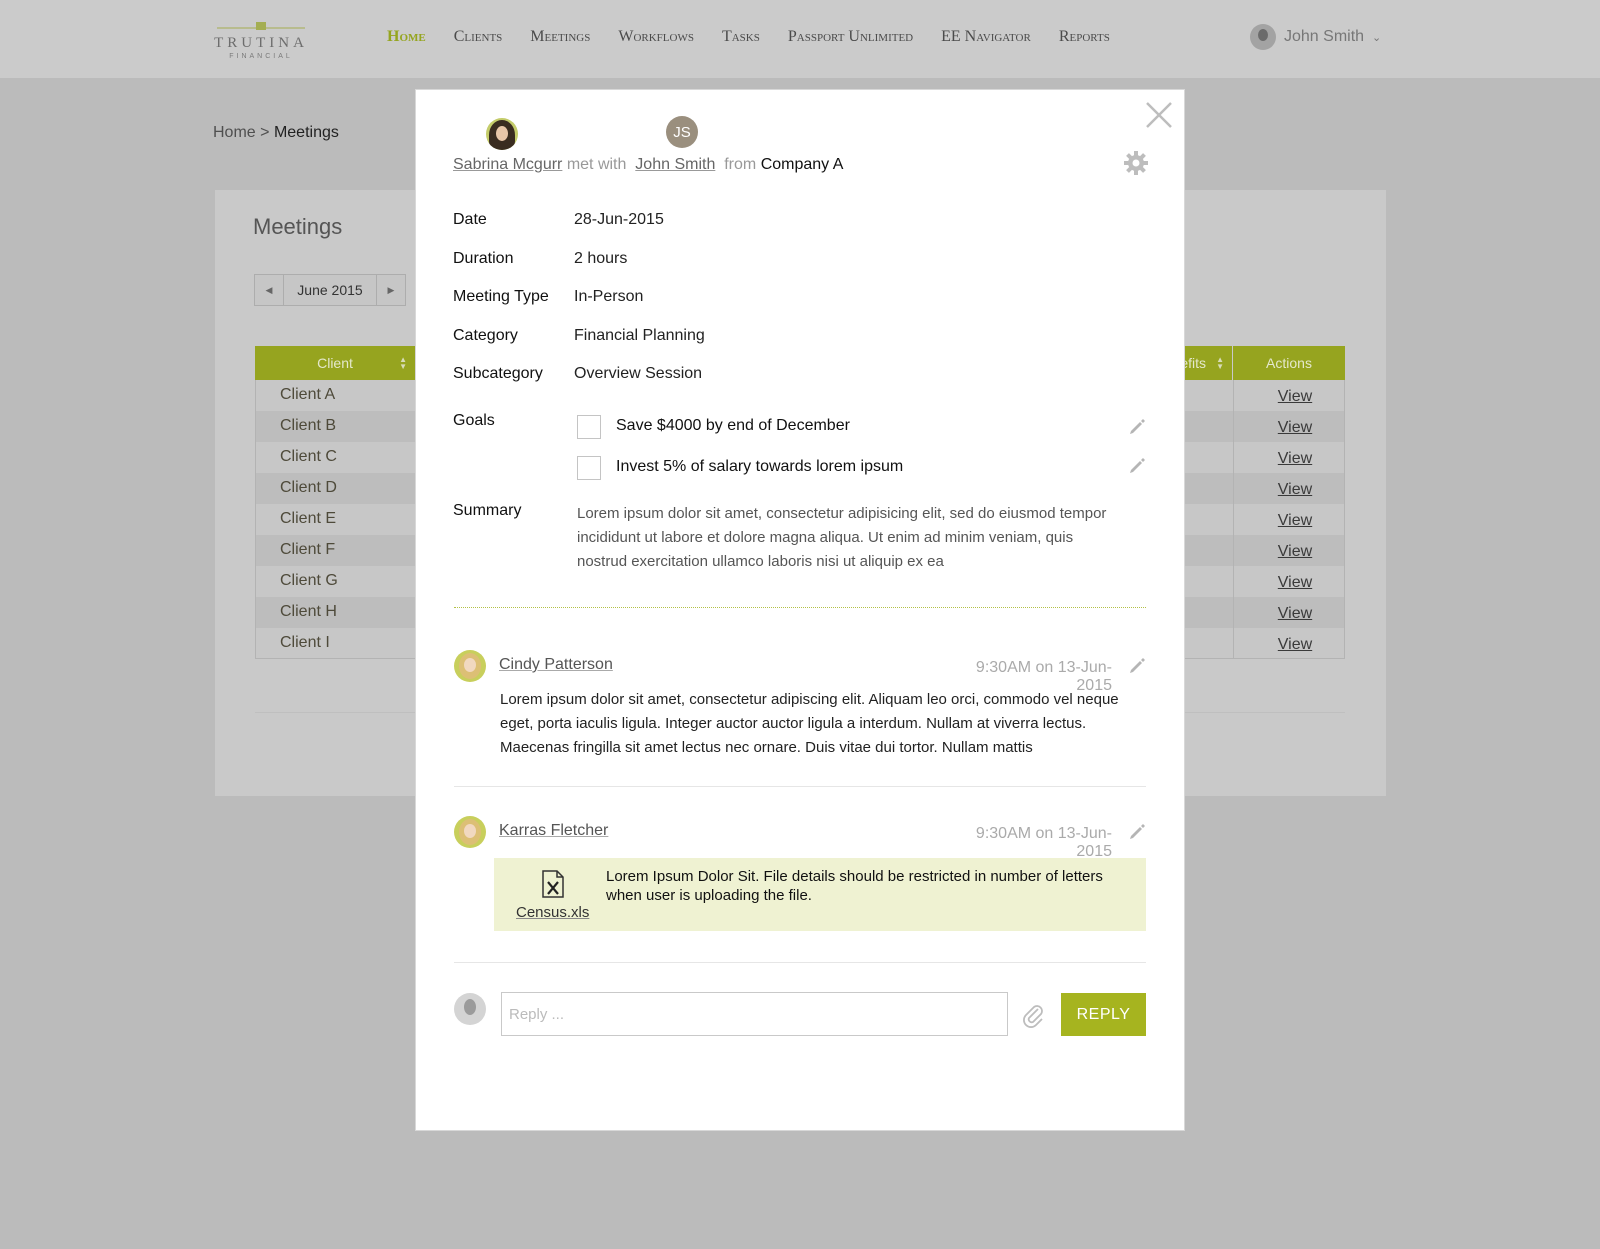 This screenshot has width=1600, height=1249. I want to click on breadcrumb: Home > Meetings, so click(276, 133).